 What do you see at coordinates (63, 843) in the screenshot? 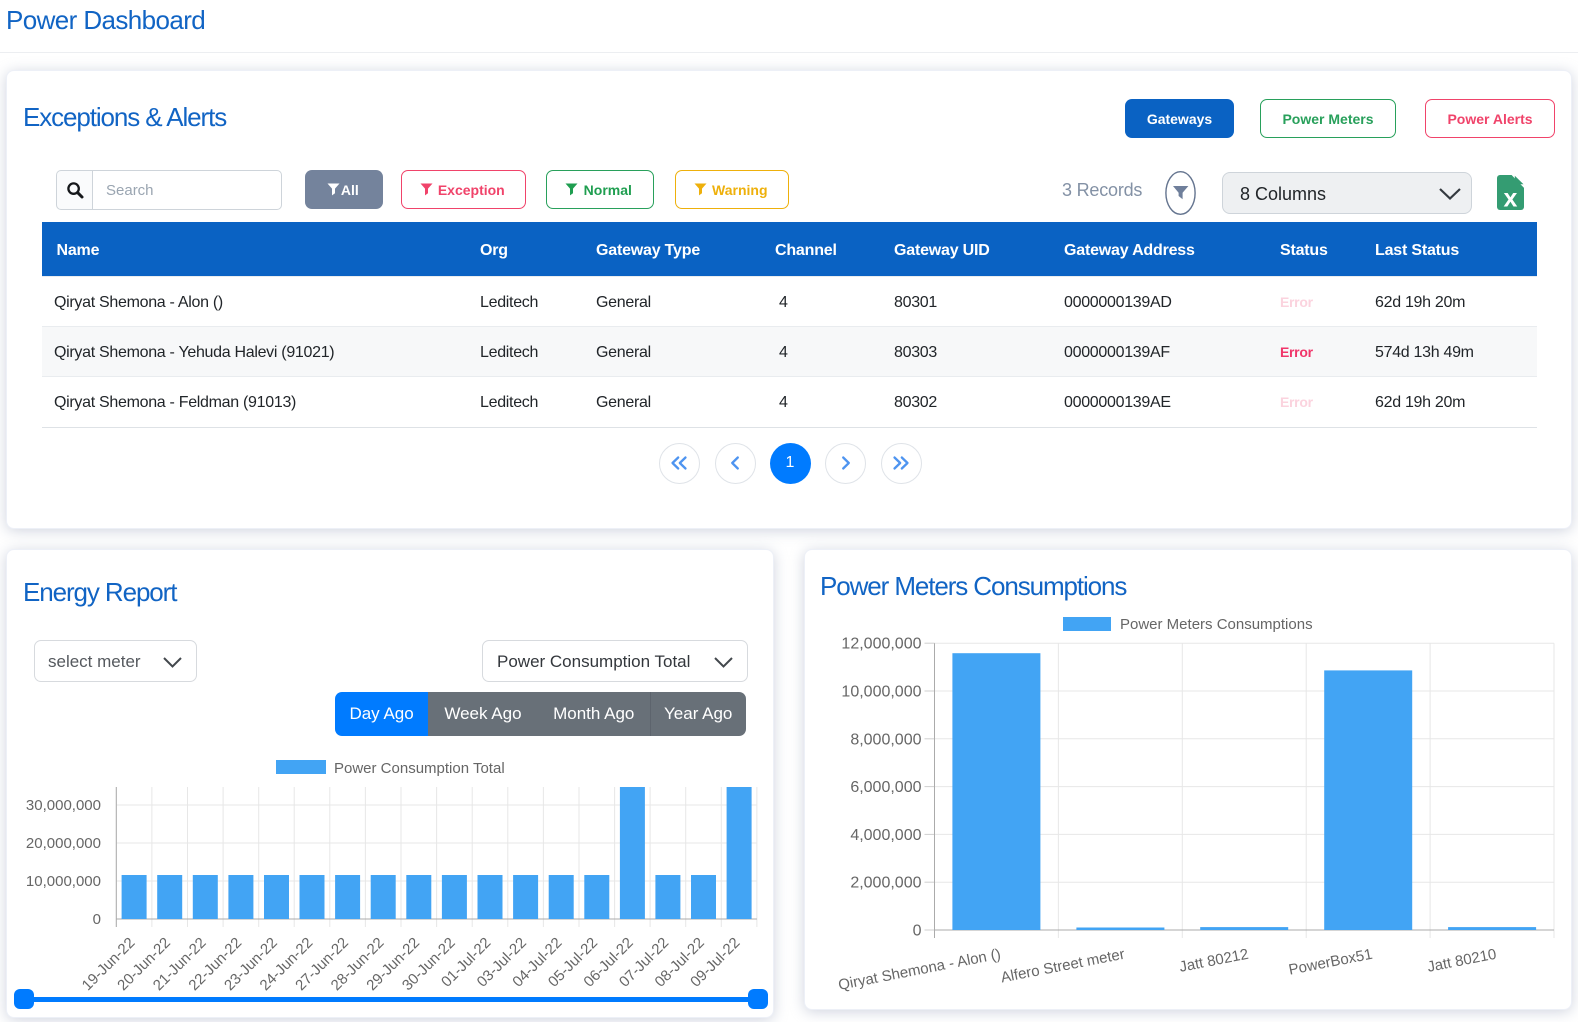
I see `svg-text: 20,000,000` at bounding box center [63, 843].